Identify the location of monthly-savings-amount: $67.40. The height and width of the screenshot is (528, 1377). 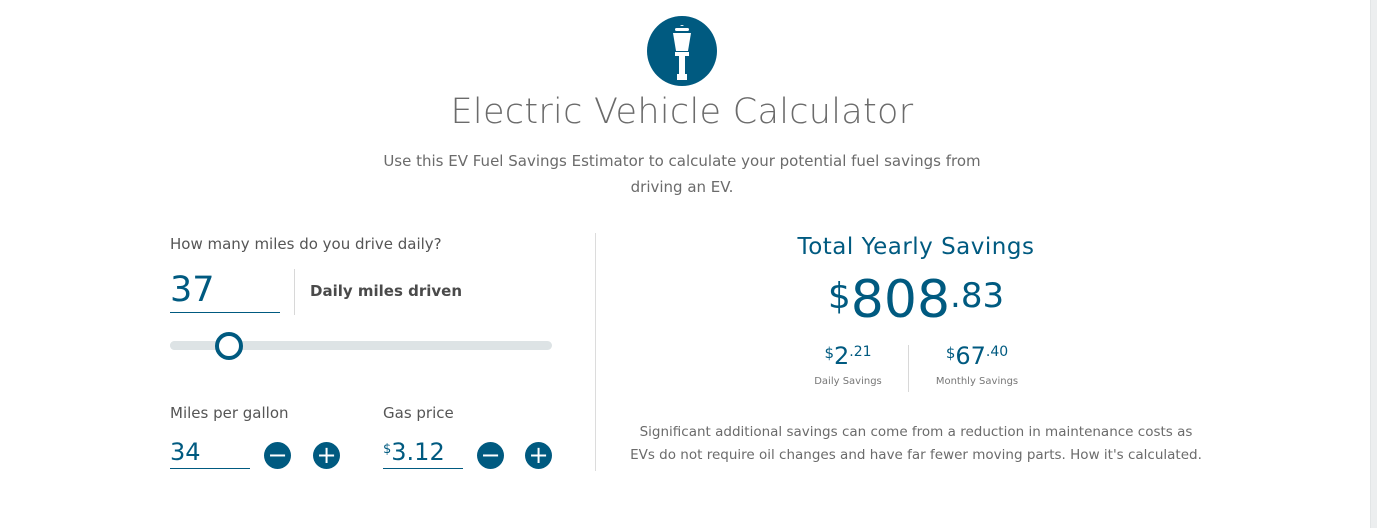
(977, 356).